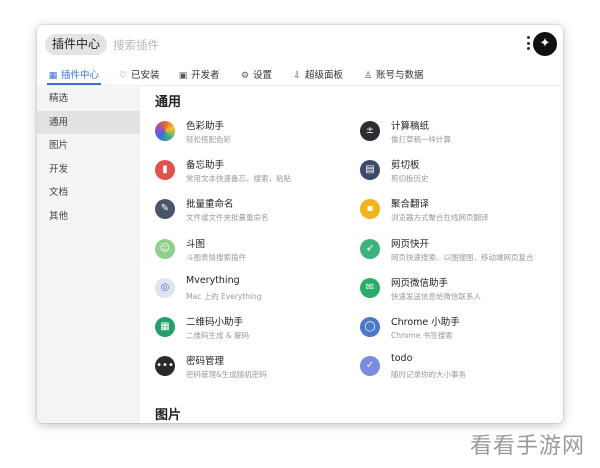 The width and height of the screenshot is (600, 468). Describe the element at coordinates (165, 287) in the screenshot. I see `magnifier-icon: ◎` at that location.